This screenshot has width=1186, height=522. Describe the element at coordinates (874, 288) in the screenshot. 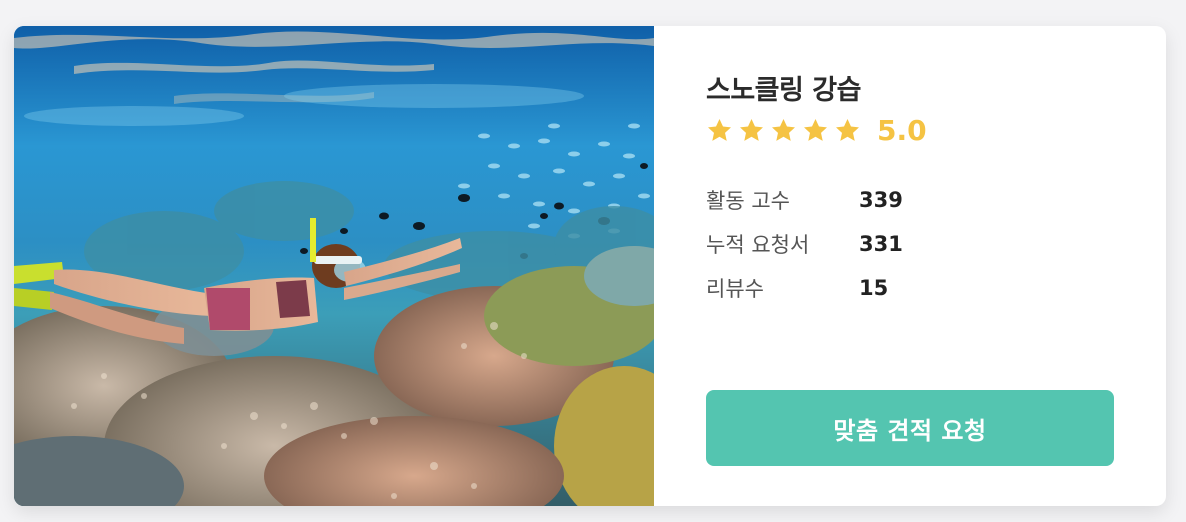

I see `stat-value: 15` at that location.